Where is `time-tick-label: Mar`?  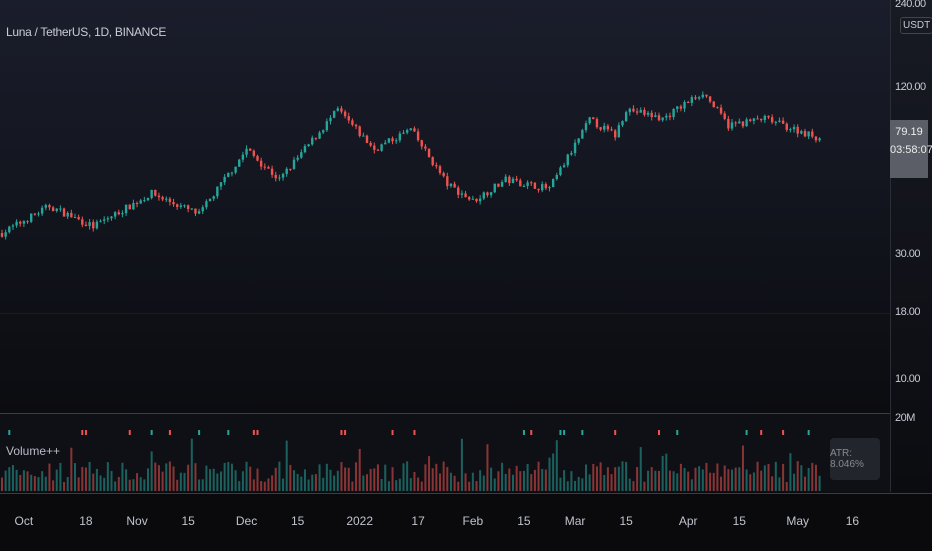
time-tick-label: Mar is located at coordinates (575, 521).